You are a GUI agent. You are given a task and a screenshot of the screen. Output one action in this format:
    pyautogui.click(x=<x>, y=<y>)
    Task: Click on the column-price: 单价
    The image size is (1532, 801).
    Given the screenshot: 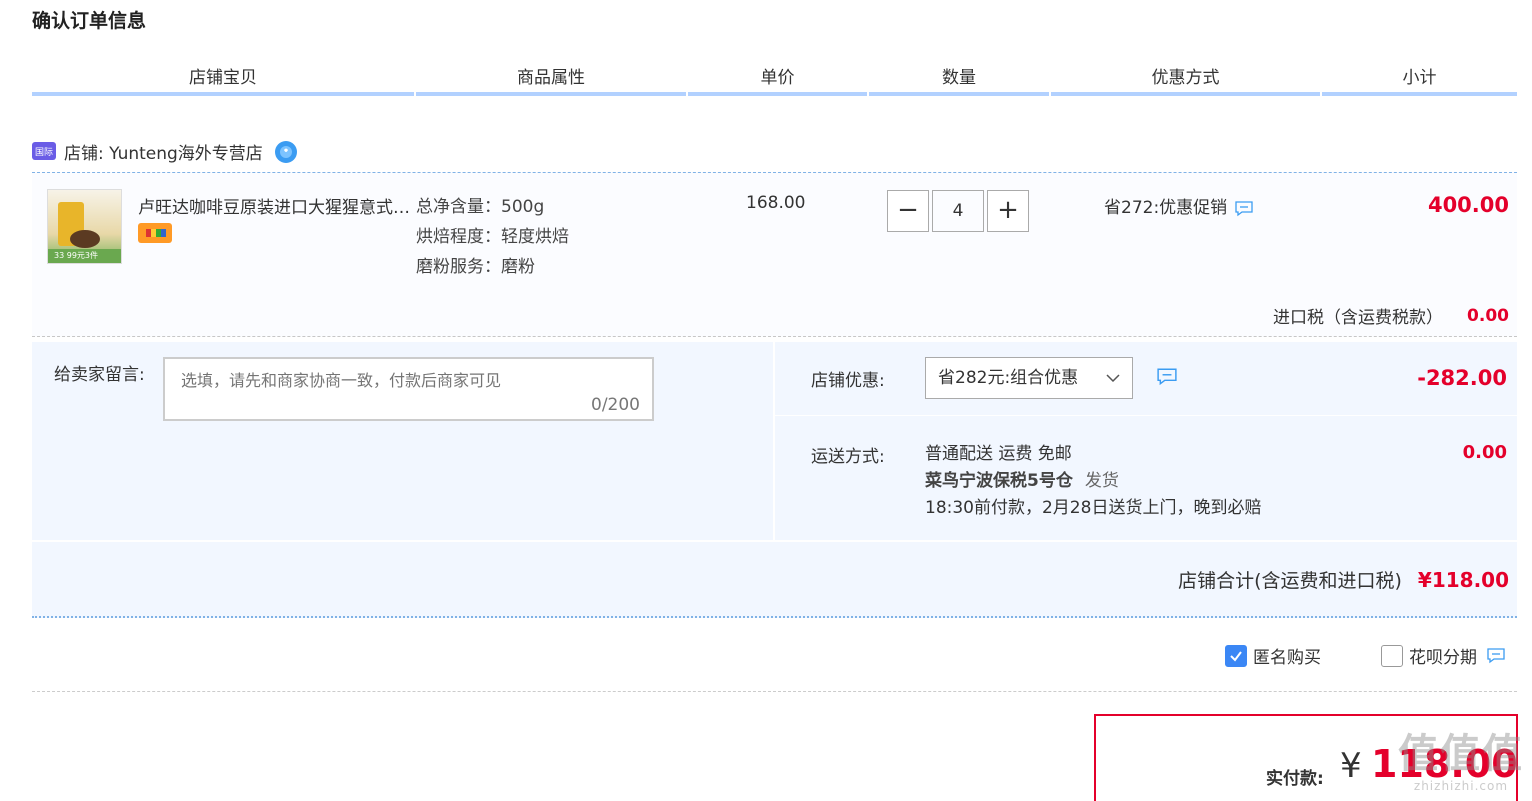 What is the action you would take?
    pyautogui.click(x=777, y=80)
    